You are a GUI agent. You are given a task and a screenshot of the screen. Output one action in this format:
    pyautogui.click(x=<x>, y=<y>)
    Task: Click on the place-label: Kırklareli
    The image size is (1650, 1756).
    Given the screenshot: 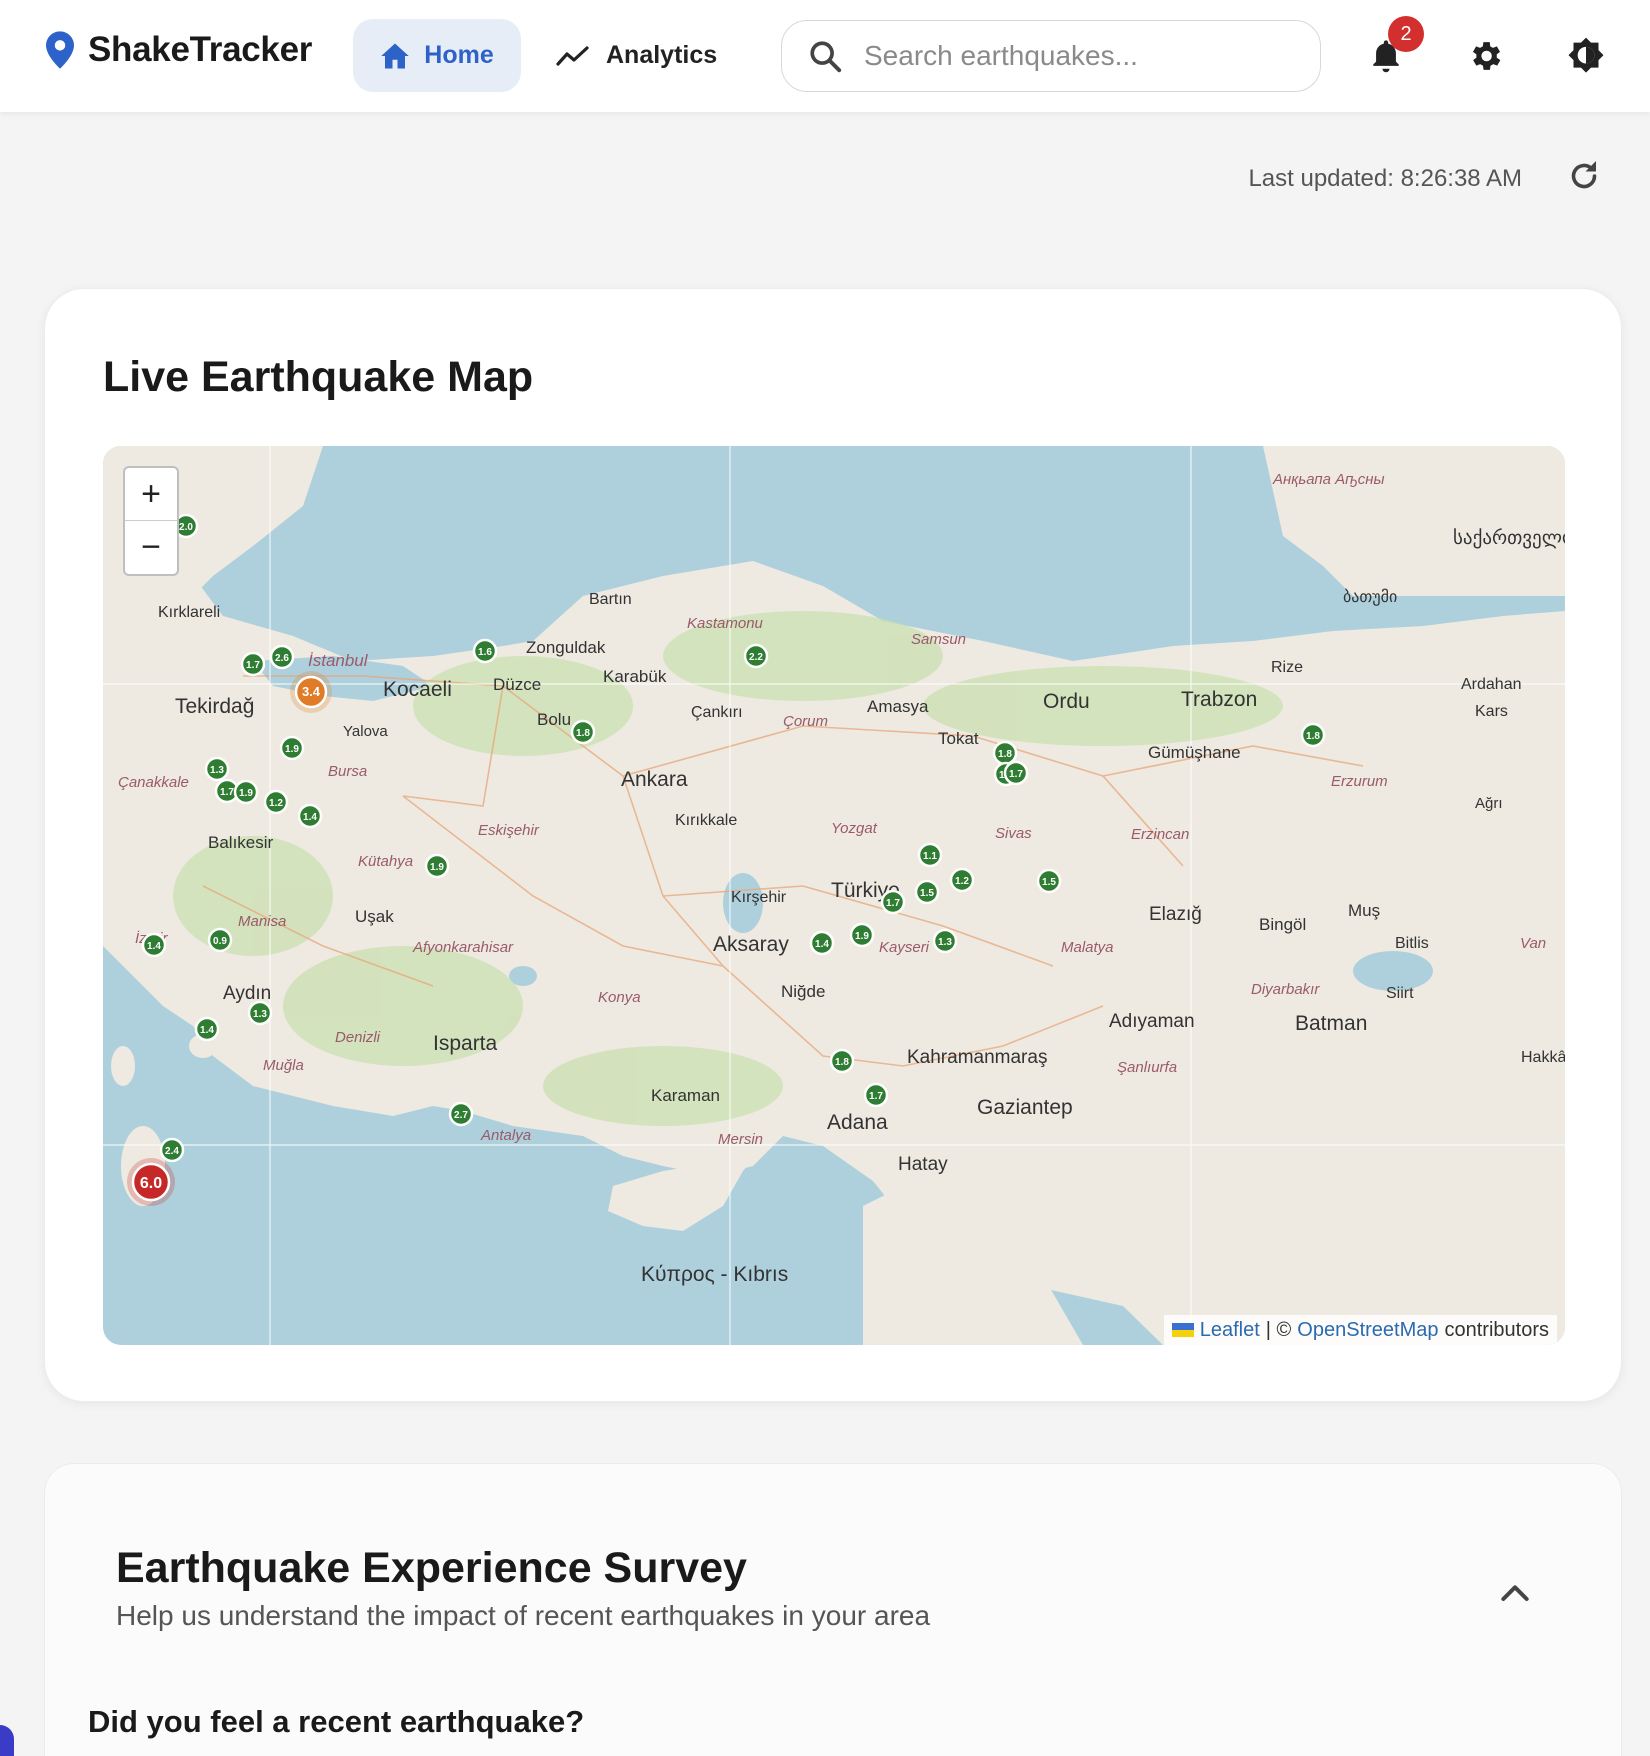 What is the action you would take?
    pyautogui.click(x=189, y=612)
    